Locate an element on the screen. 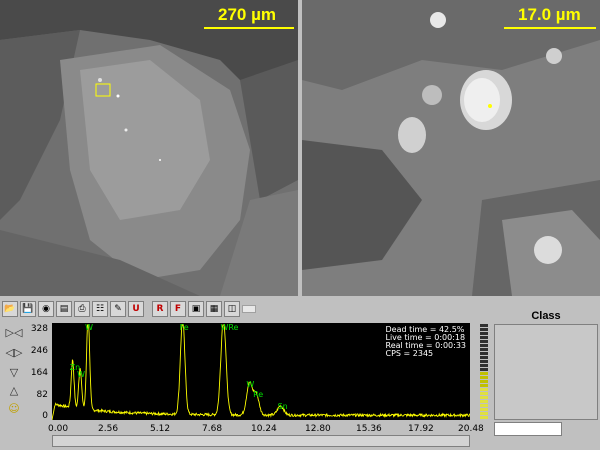  x-tick: 15.36 is located at coordinates (369, 429).